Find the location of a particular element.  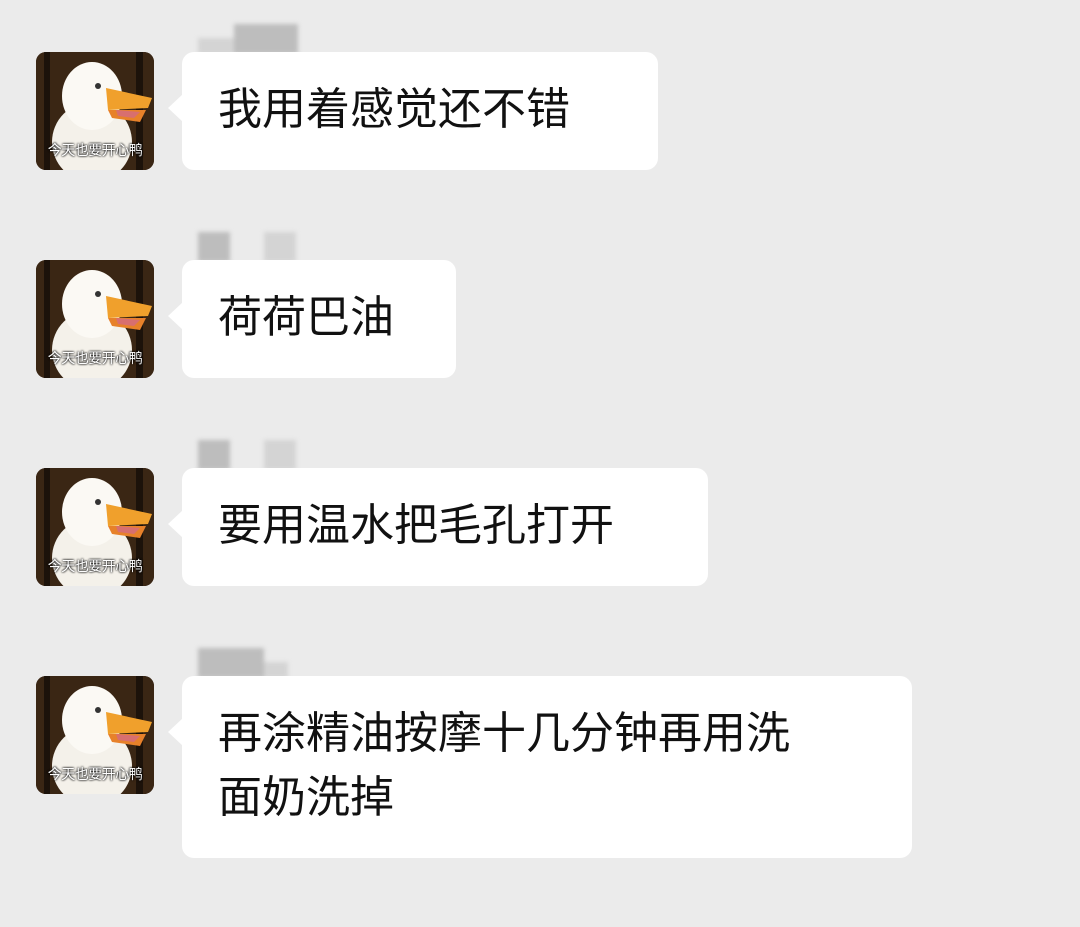

message-bubble: 要用温水把毛孔打开 is located at coordinates (438, 527).